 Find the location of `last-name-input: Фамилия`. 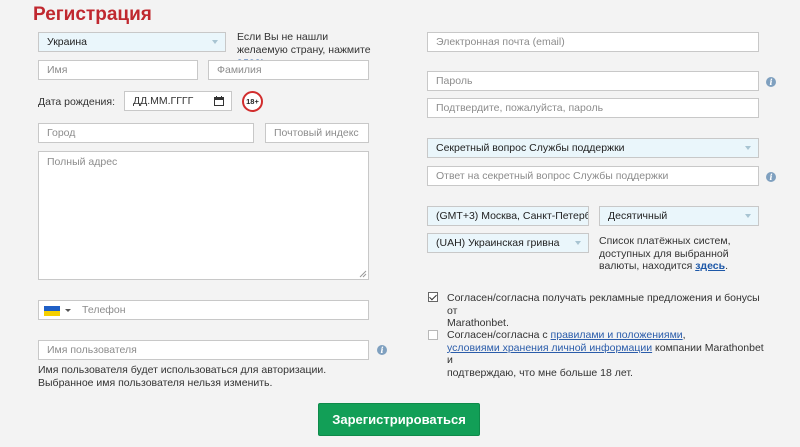

last-name-input: Фамилия is located at coordinates (288, 70).